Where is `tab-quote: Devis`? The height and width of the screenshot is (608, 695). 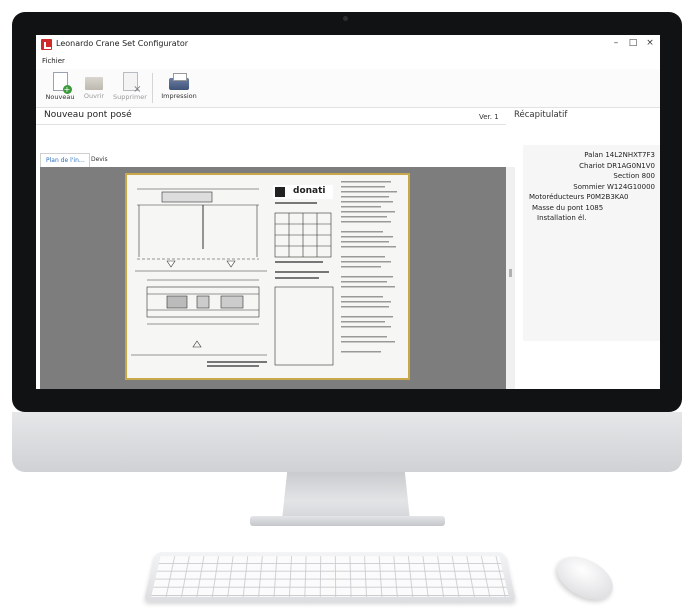 tab-quote: Devis is located at coordinates (99, 159).